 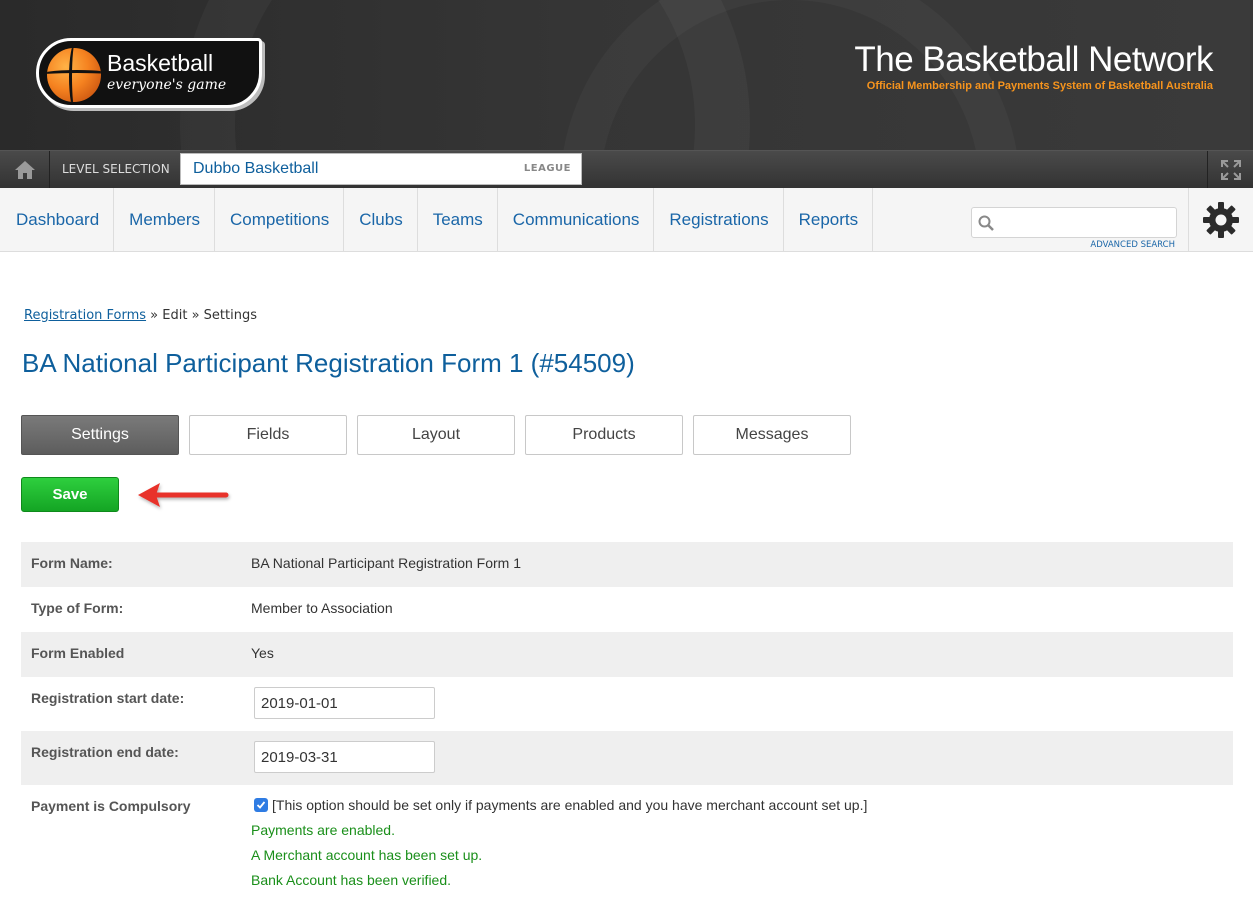 I want to click on breadcrumb-registration-forms-link: Registration Forms, so click(x=85, y=315).